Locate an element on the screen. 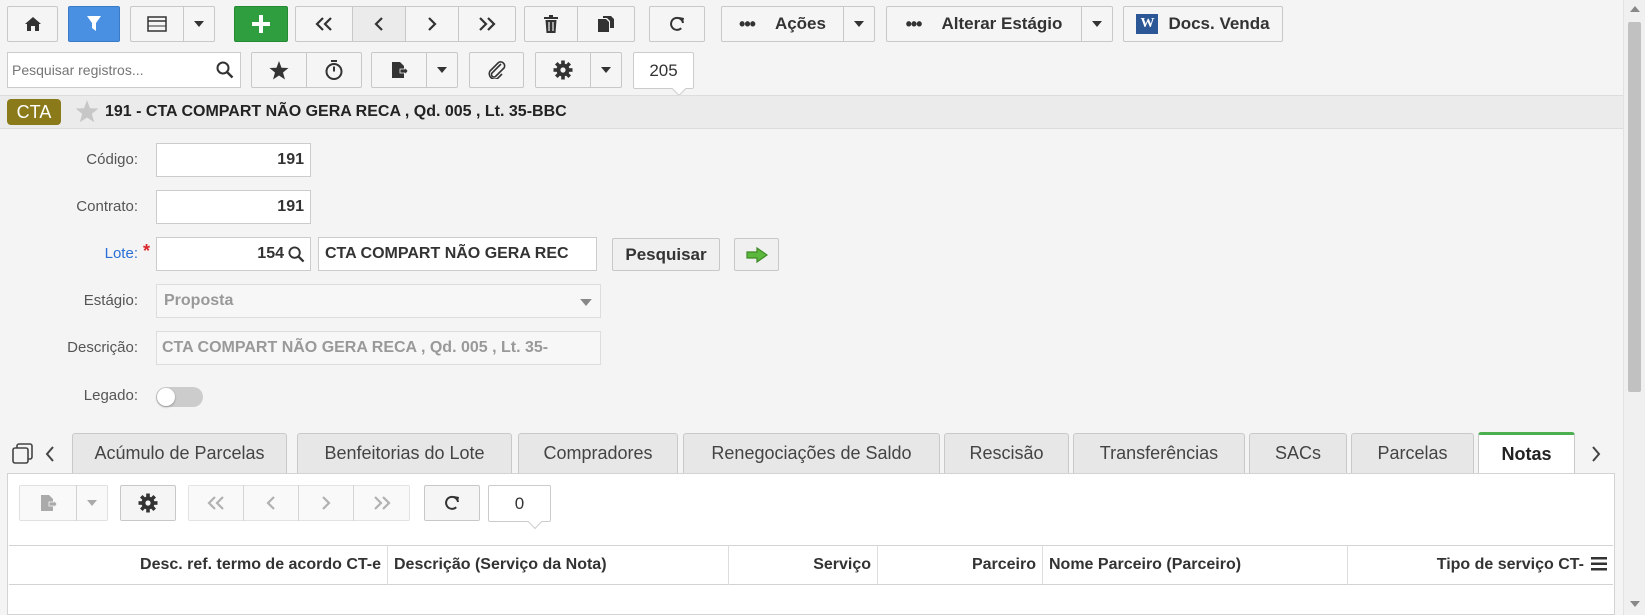 This screenshot has height=615, width=1645. subgrid-settings-button is located at coordinates (148, 503).